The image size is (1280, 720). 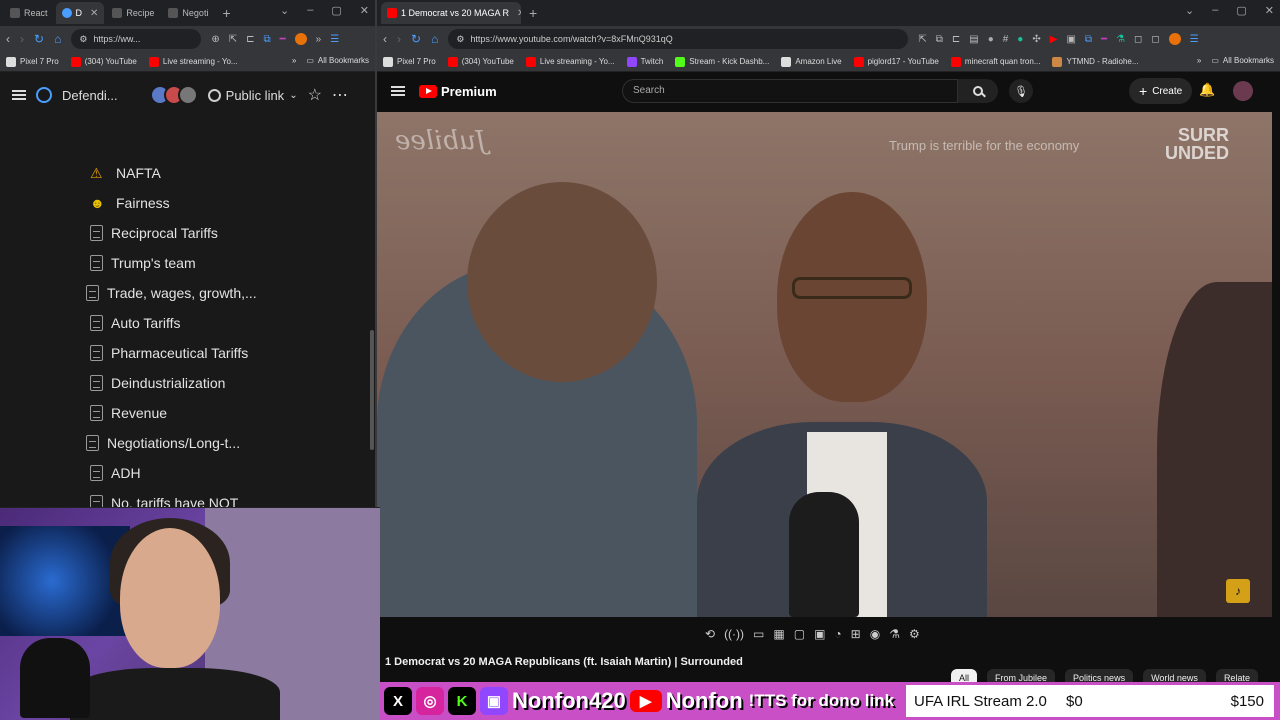 I want to click on youtube-ext-icon: ▶, so click(x=1054, y=39).